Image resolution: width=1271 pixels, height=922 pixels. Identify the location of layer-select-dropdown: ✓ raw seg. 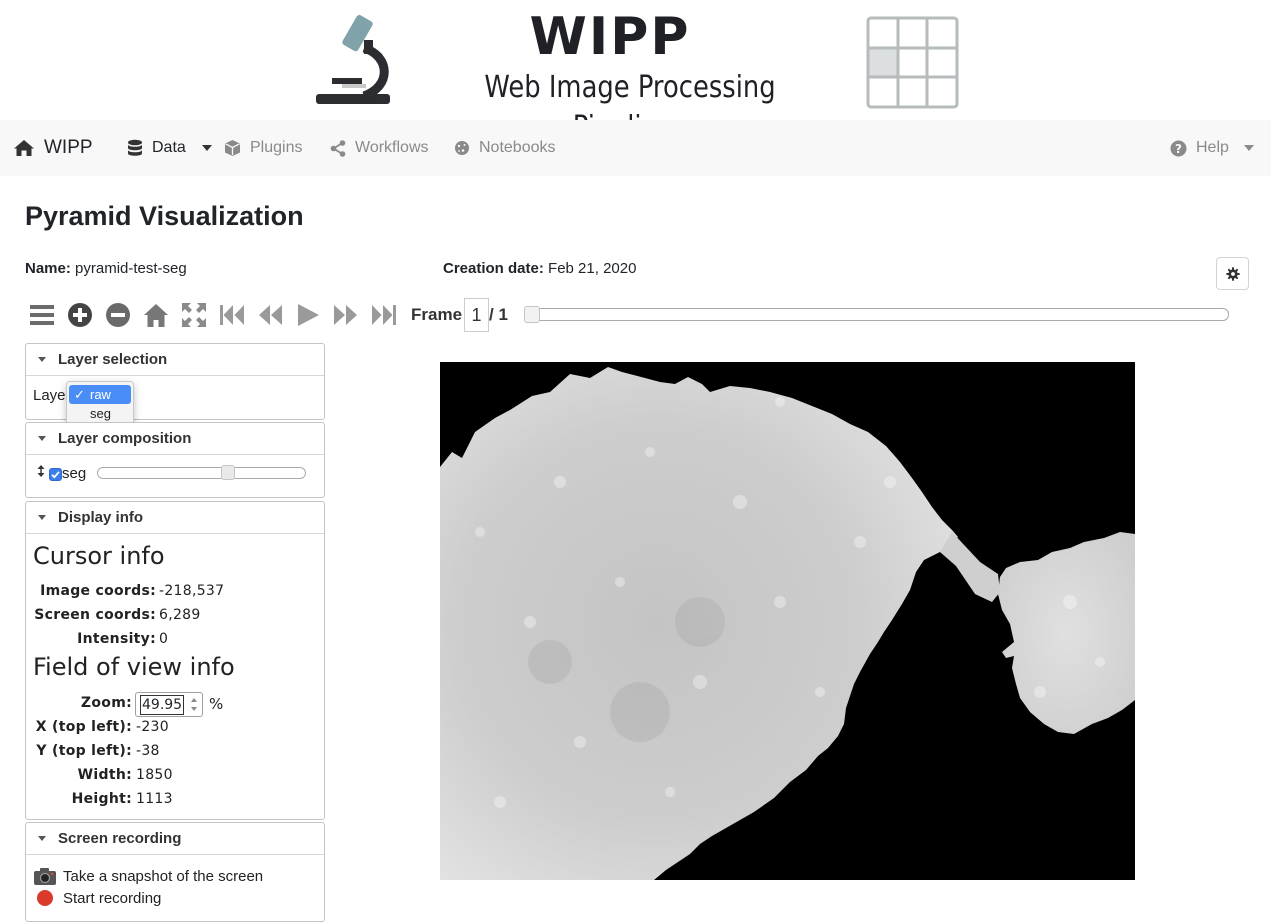
(100, 404).